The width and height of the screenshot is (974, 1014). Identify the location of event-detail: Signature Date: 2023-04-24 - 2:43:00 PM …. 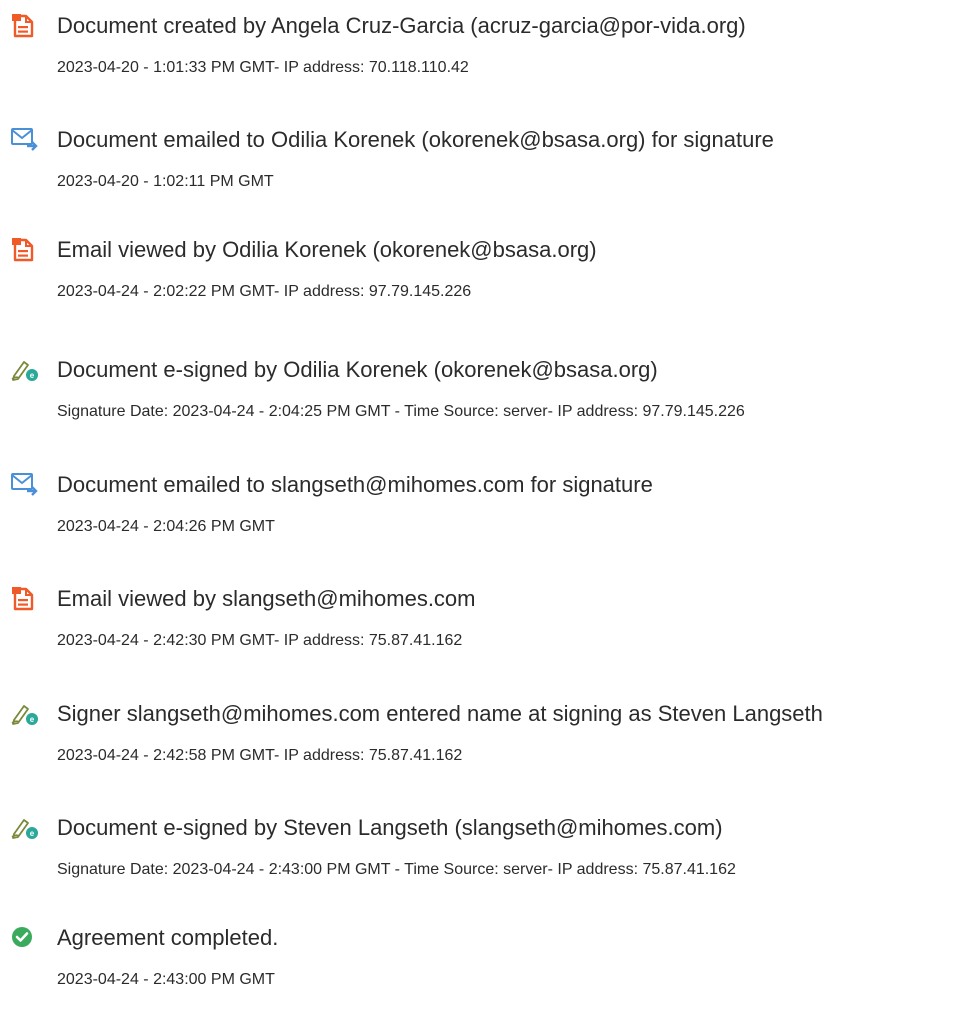
(396, 869).